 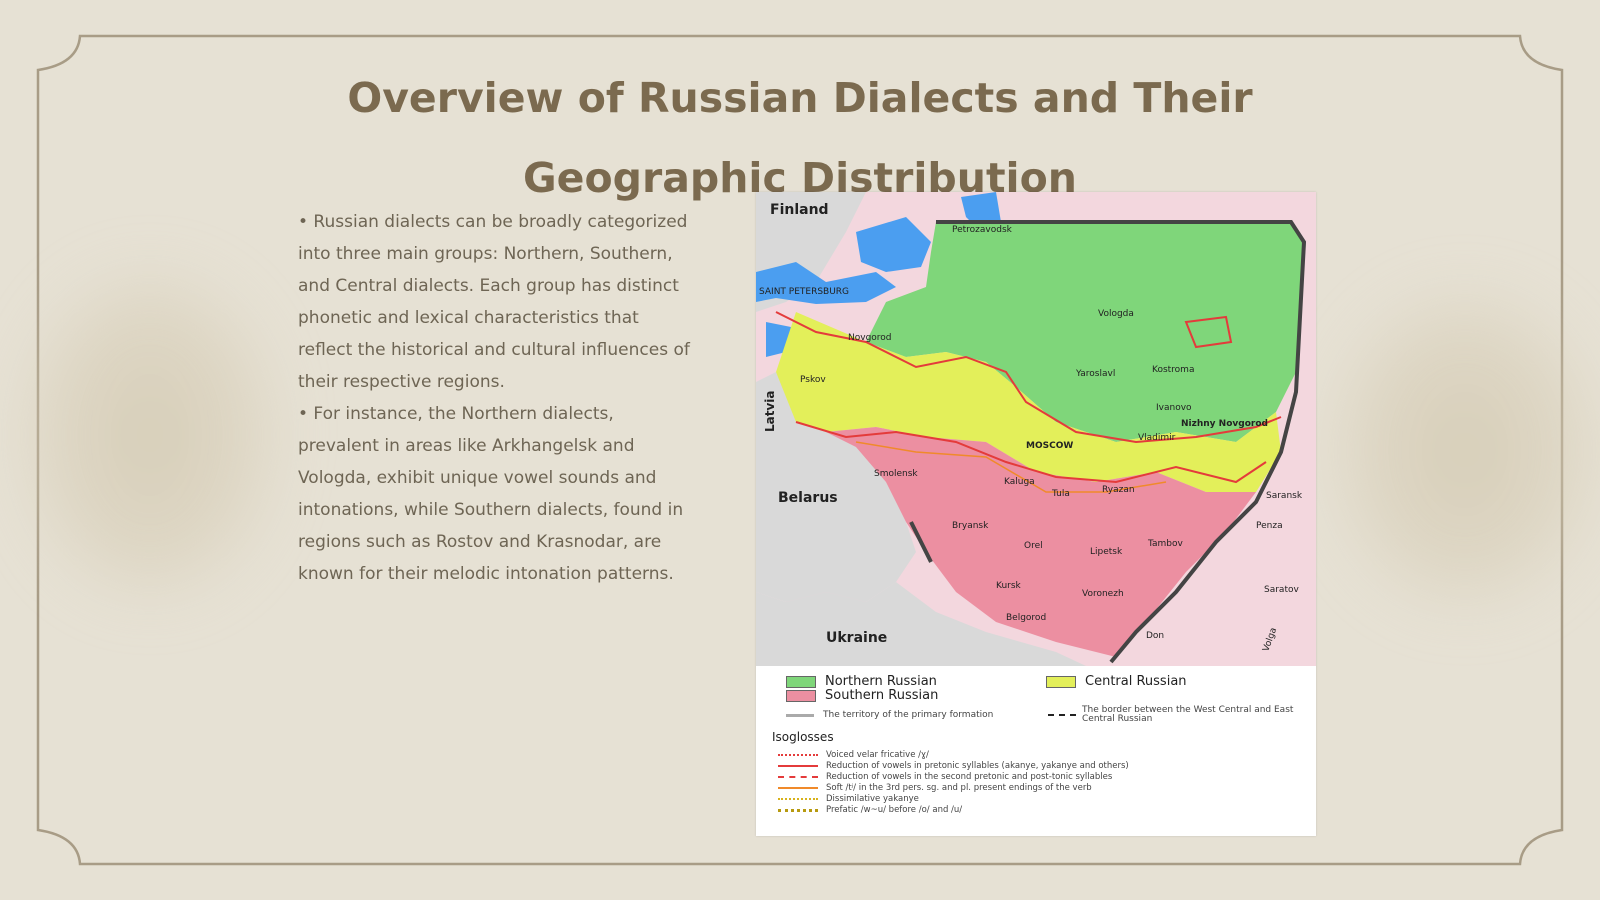 I want to click on isogloss-label: Voiced velar fricative /ɣ/, so click(x=877, y=755).